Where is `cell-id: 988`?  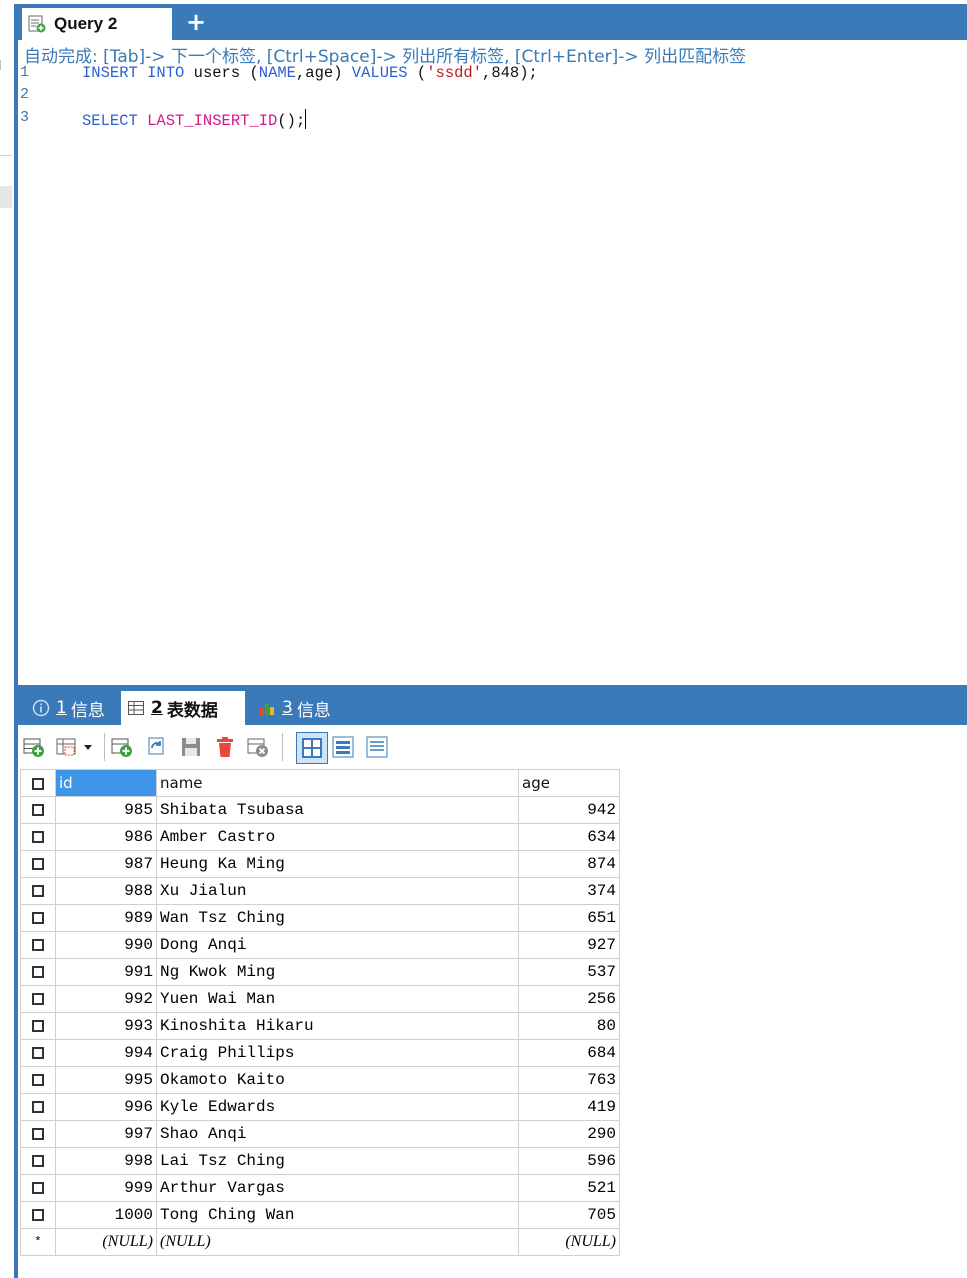
cell-id: 988 is located at coordinates (106, 891).